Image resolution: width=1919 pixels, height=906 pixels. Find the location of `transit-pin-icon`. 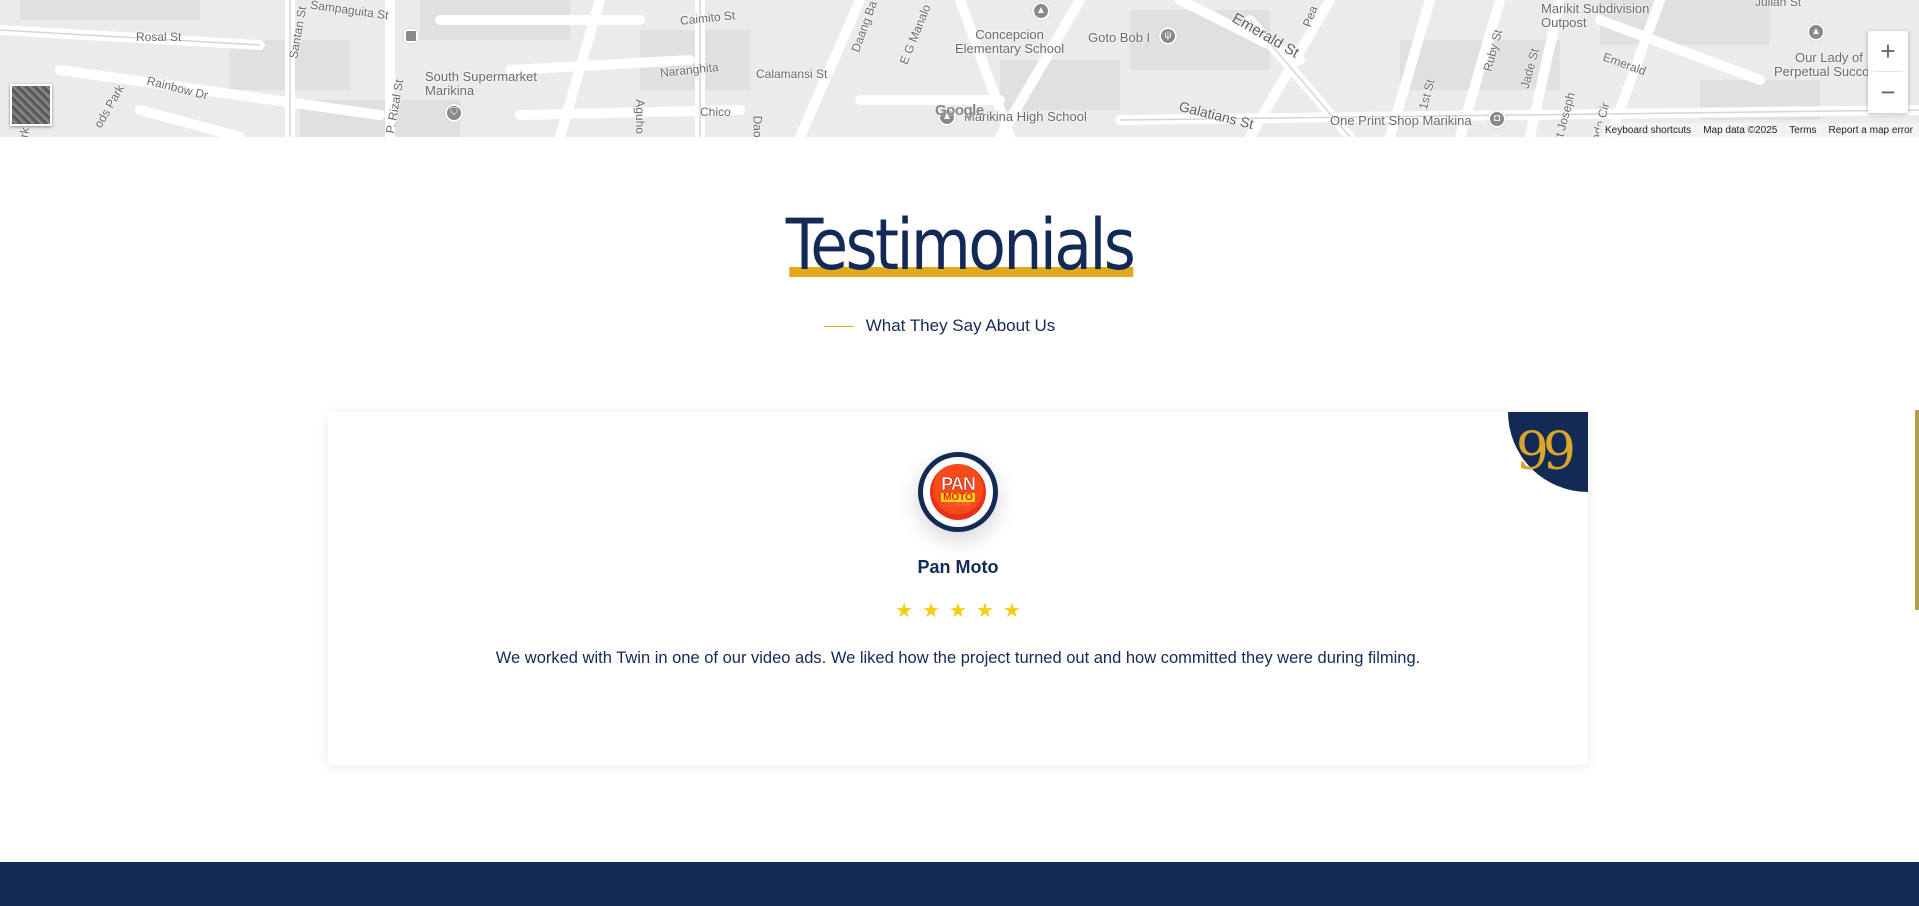

transit-pin-icon is located at coordinates (411, 36).